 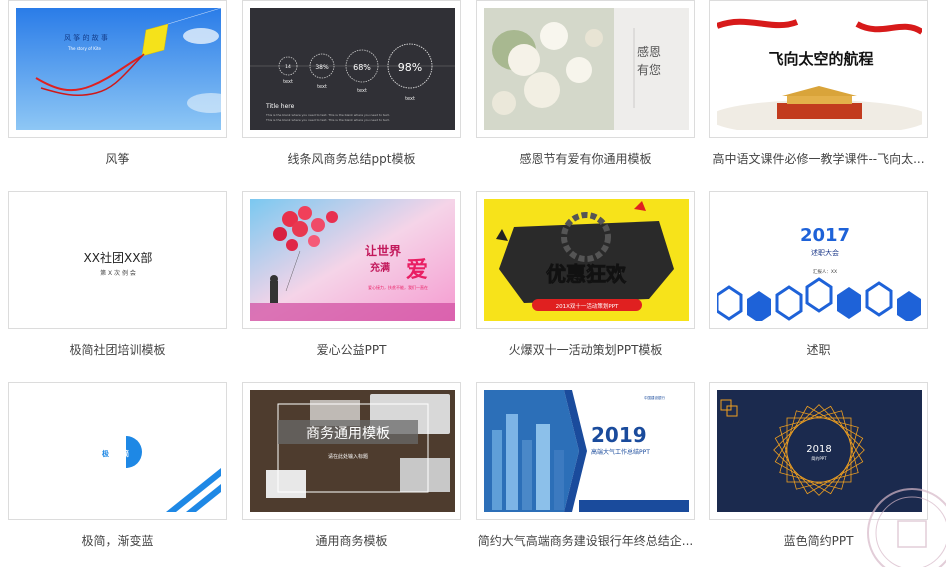 What do you see at coordinates (818, 540) in the screenshot?
I see `template-title: 蓝色简约PPT` at bounding box center [818, 540].